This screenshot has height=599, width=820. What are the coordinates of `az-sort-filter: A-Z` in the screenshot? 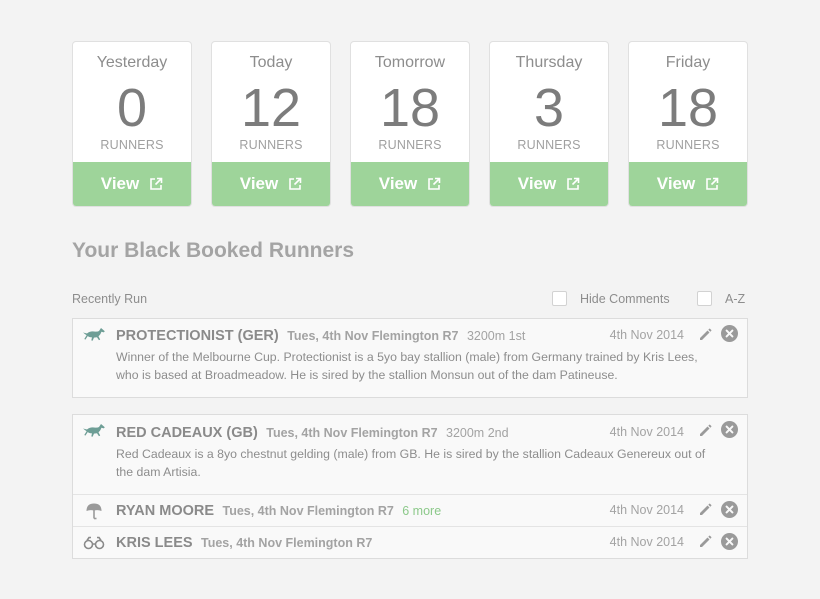 It's located at (721, 298).